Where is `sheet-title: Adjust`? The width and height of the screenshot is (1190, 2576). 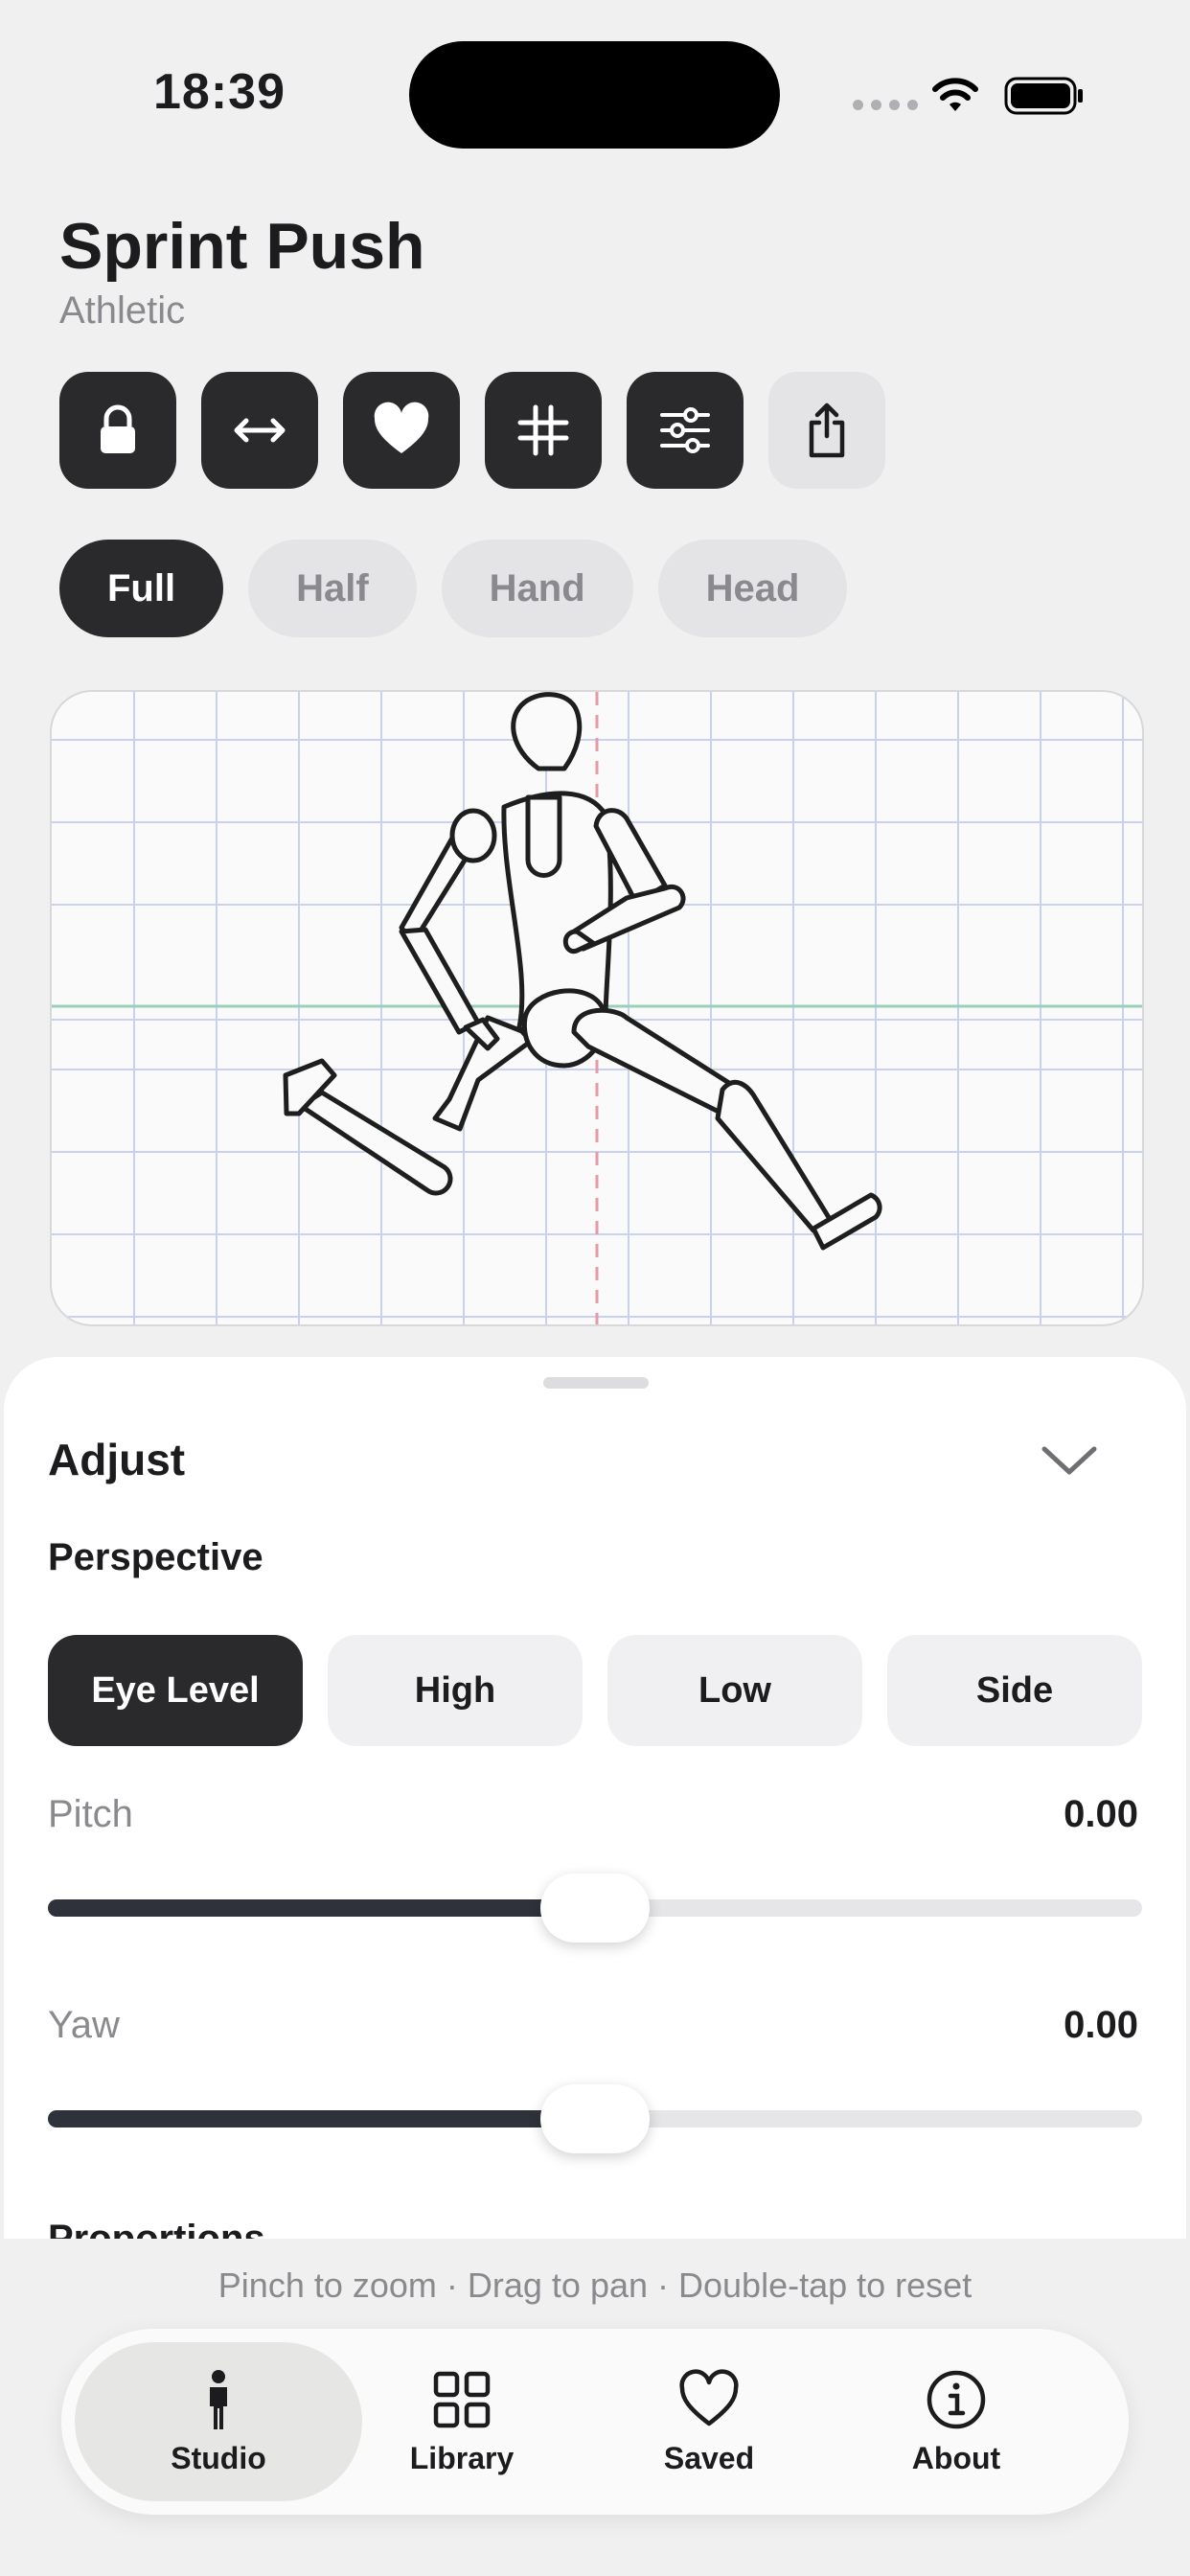 sheet-title: Adjust is located at coordinates (117, 1459).